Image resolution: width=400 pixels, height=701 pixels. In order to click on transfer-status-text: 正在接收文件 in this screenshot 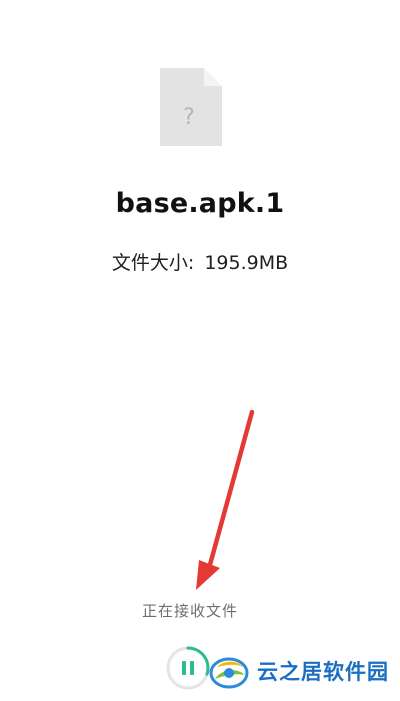, I will do `click(189, 611)`.